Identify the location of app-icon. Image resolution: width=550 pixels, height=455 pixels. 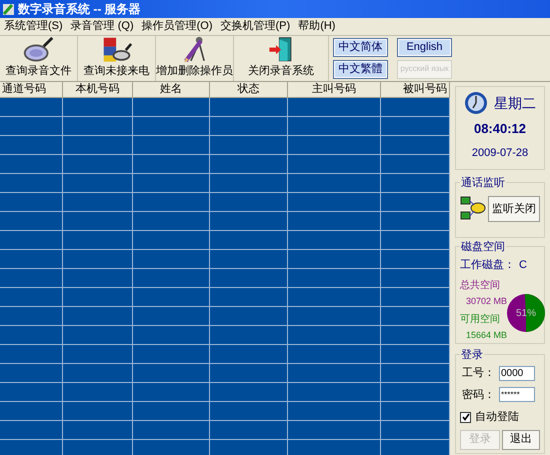
(8, 9).